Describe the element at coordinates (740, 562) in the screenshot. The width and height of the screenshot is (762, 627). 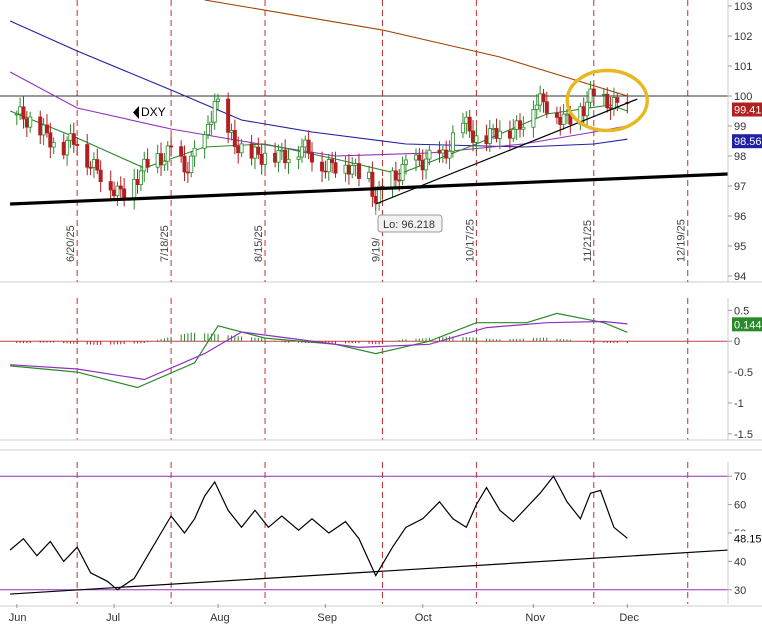
I see `rsi-tick-label: 40` at that location.